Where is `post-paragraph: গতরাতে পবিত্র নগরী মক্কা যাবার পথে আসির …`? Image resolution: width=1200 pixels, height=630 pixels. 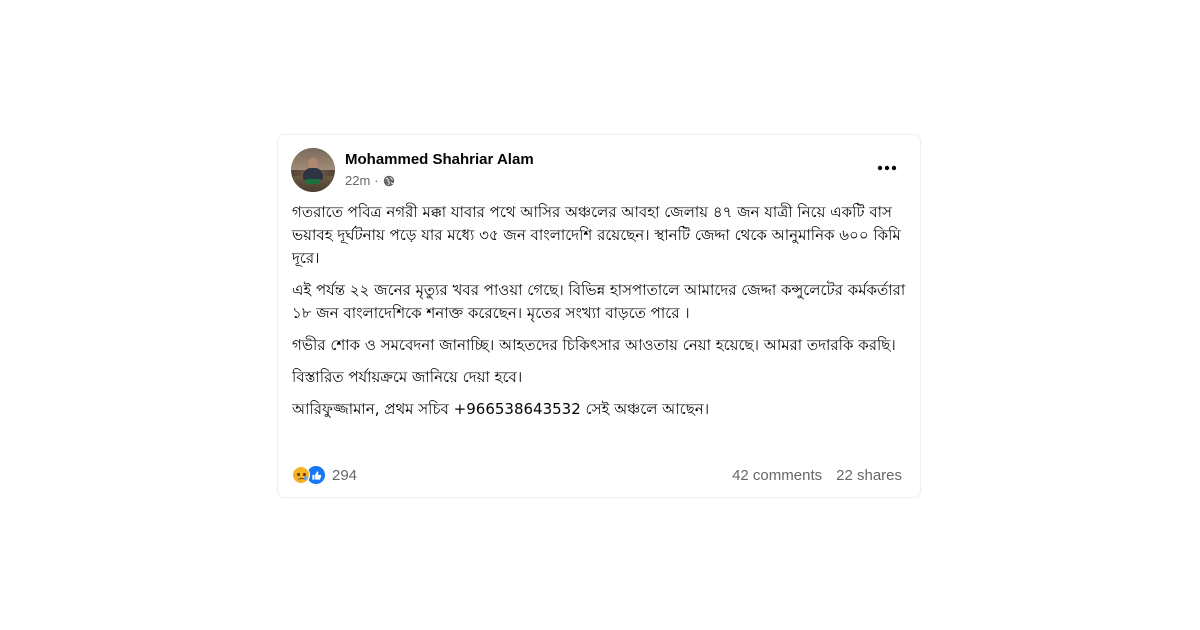 post-paragraph: গতরাতে পবিত্র নগরী মক্কা যাবার পথে আসির … is located at coordinates (596, 235).